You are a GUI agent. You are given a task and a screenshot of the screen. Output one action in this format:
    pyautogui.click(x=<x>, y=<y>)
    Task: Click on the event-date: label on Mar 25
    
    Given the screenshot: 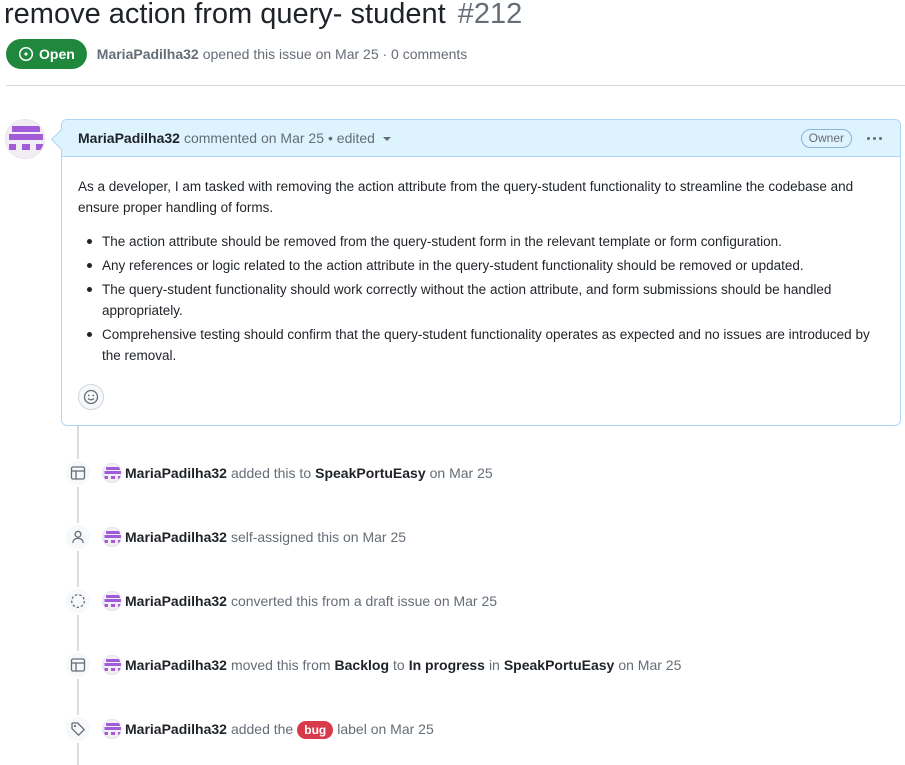 What is the action you would take?
    pyautogui.click(x=385, y=729)
    